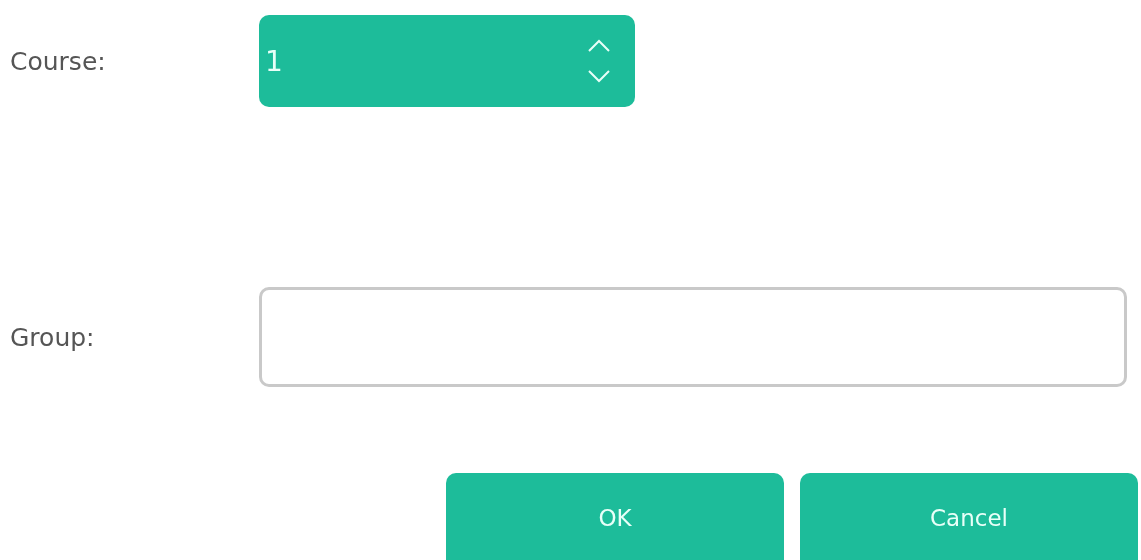  I want to click on dialog-button: Cancel, so click(969, 516).